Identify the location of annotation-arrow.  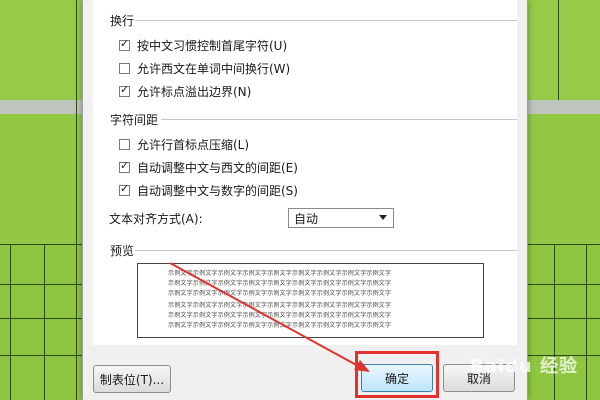
(269, 317).